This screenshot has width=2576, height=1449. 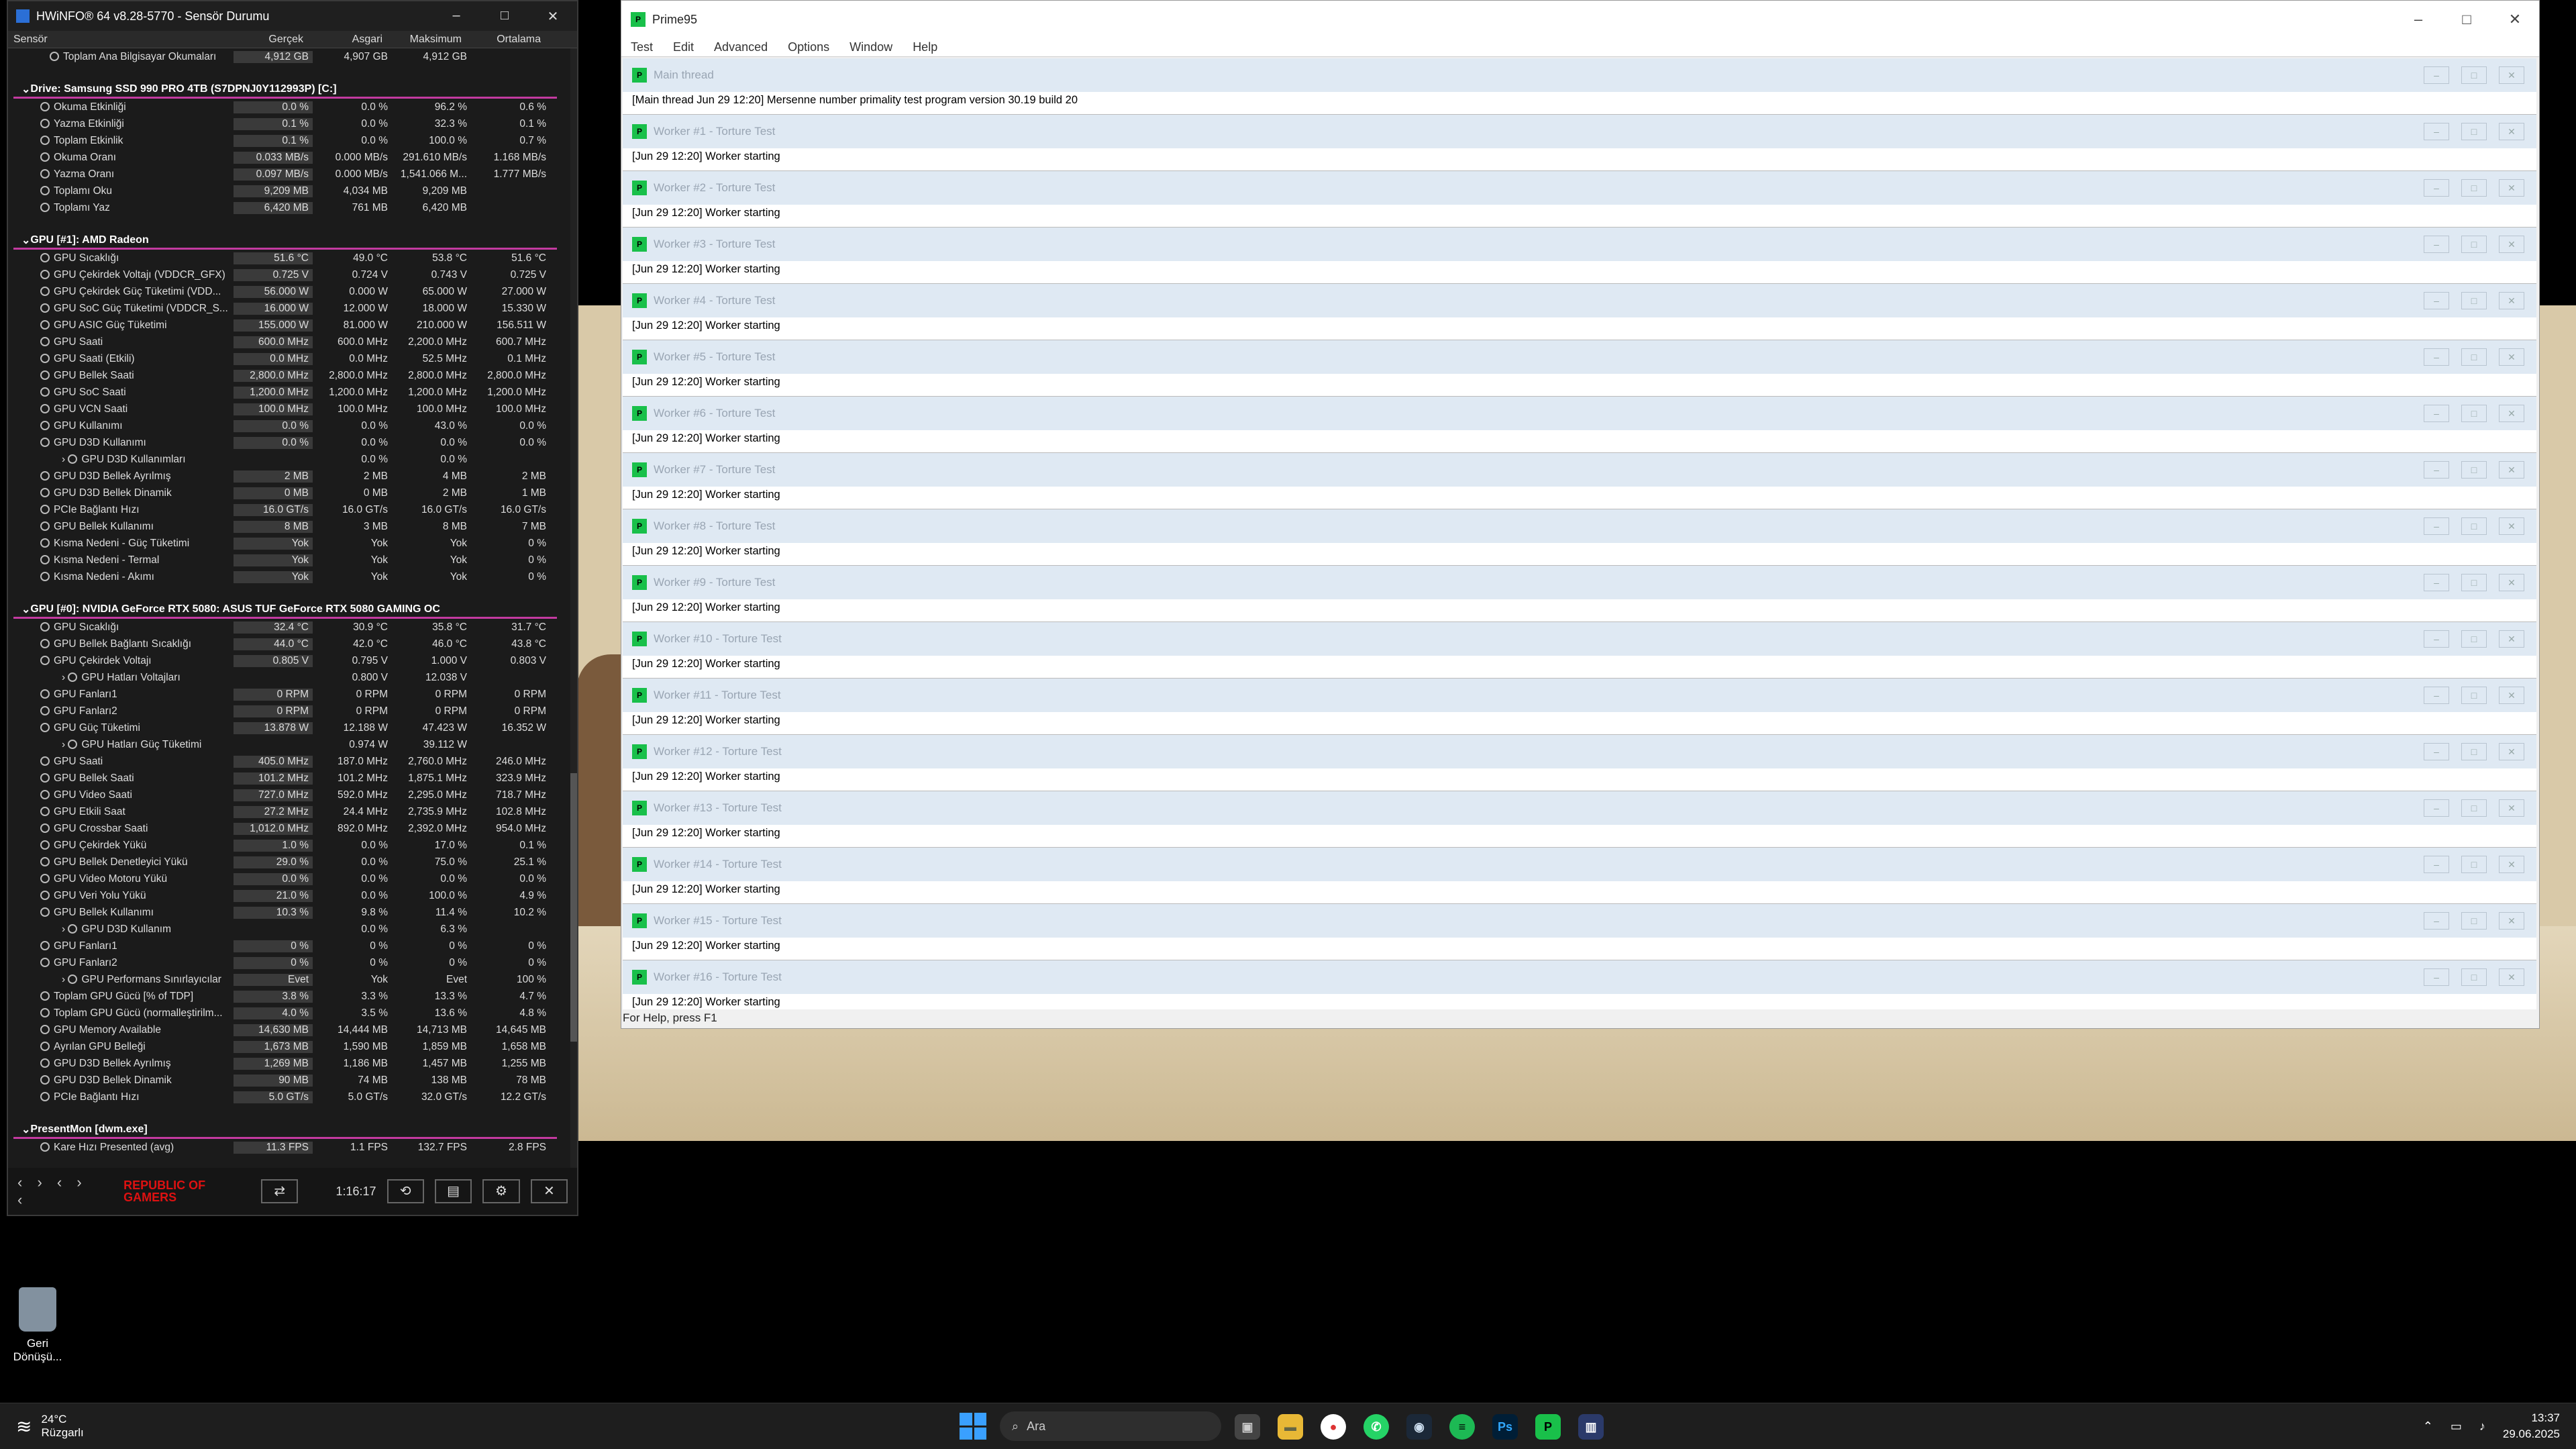 I want to click on sensor-row: › GPU D3D Kullanım 0.0 % 6.3 %, so click(x=285, y=929).